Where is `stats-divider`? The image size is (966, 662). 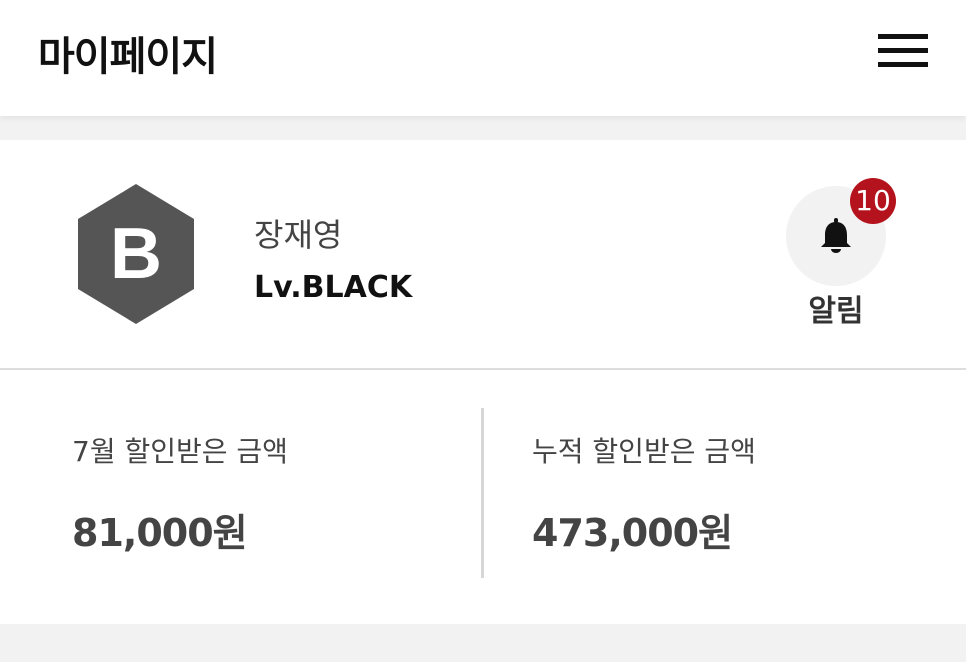 stats-divider is located at coordinates (482, 493).